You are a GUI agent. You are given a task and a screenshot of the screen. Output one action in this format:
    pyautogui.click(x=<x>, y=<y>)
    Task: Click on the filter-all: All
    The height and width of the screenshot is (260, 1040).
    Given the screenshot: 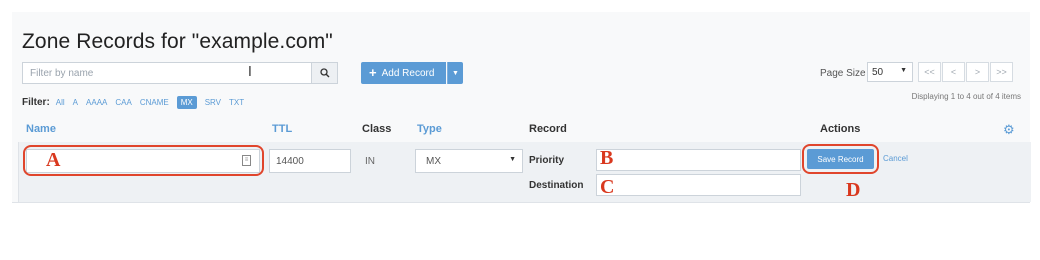 What is the action you would take?
    pyautogui.click(x=60, y=102)
    